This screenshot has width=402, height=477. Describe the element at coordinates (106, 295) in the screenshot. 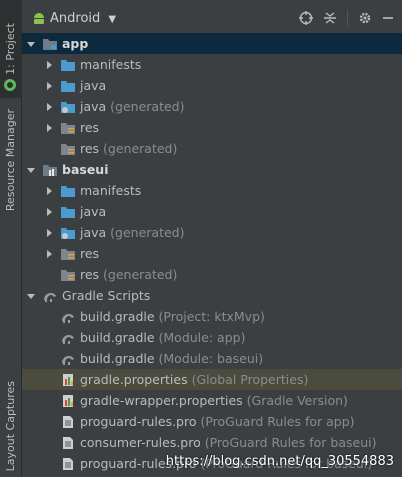

I see `tree-item-label: Gradle Scripts` at that location.